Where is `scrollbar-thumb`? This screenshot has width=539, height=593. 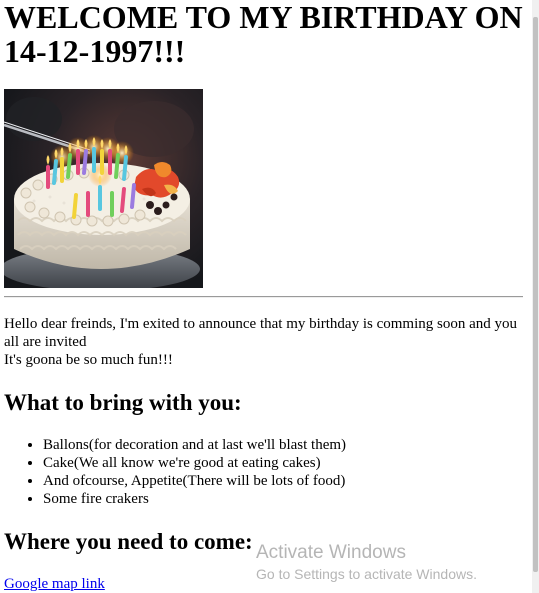
scrollbar-thumb is located at coordinates (535, 294).